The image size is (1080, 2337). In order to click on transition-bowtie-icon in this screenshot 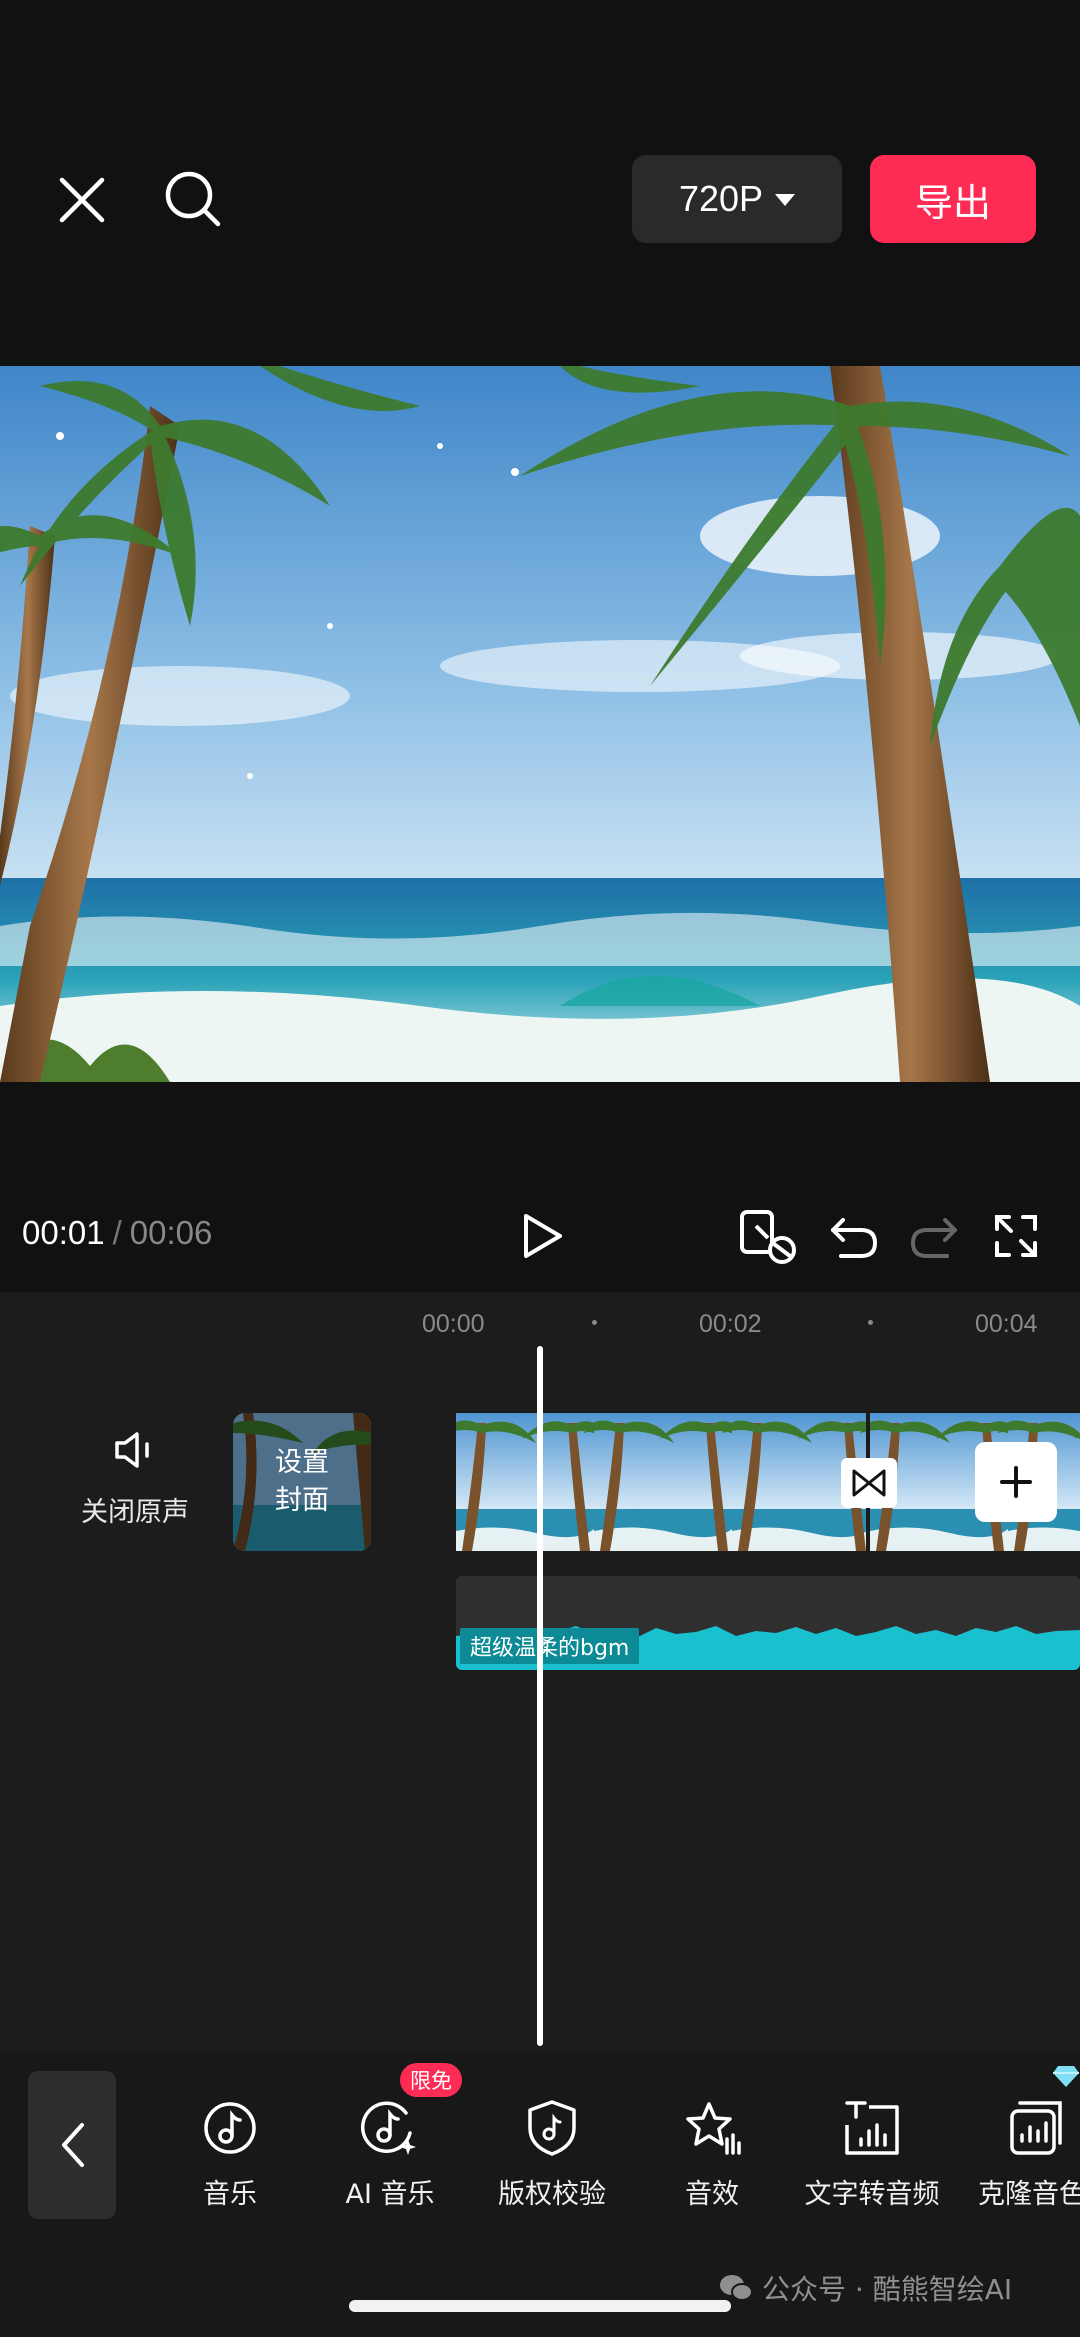, I will do `click(869, 1483)`.